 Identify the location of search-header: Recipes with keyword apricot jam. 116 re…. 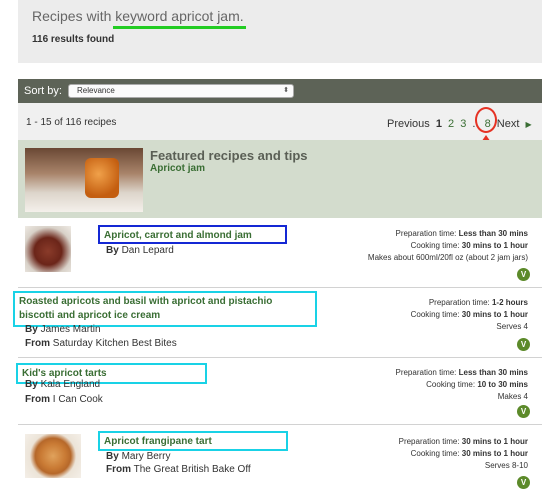
(280, 31).